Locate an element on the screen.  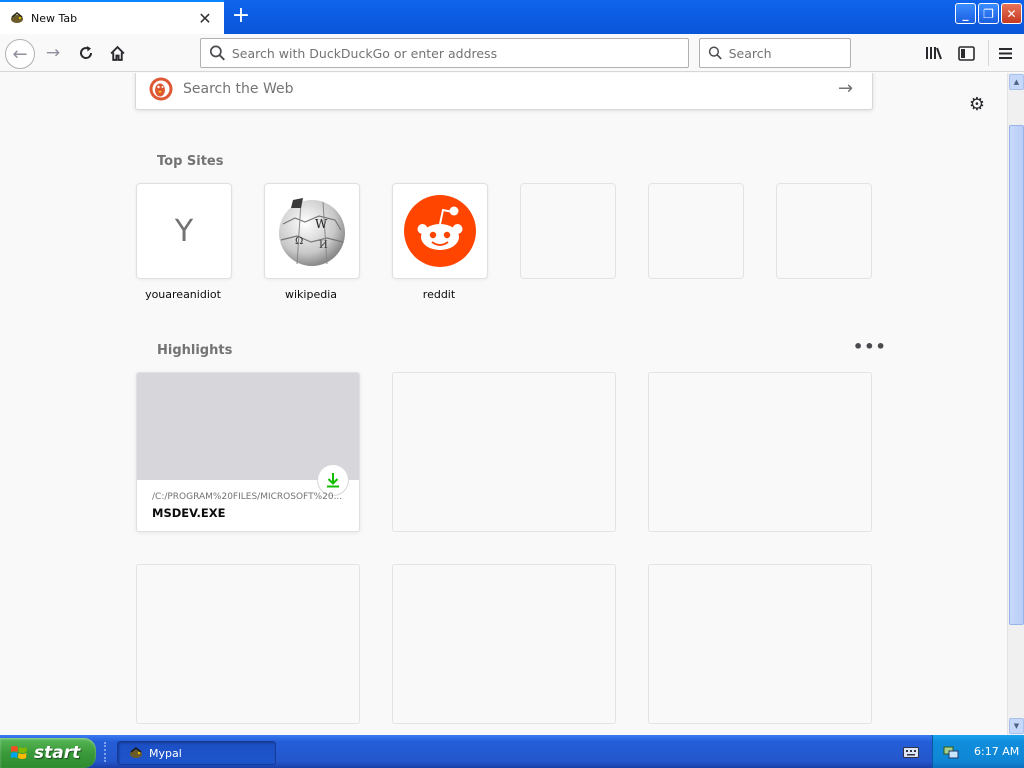
more-options-icon: ••• is located at coordinates (869, 347).